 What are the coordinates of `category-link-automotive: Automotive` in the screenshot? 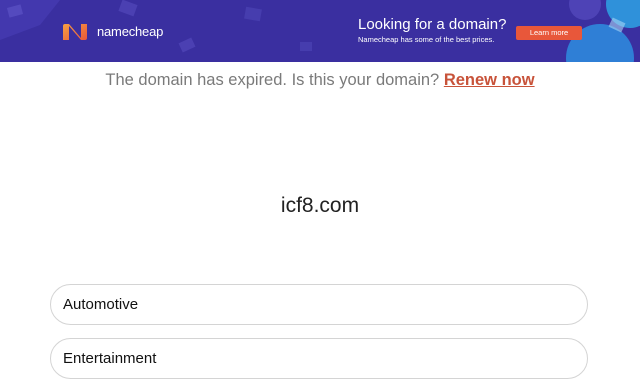 It's located at (319, 304).